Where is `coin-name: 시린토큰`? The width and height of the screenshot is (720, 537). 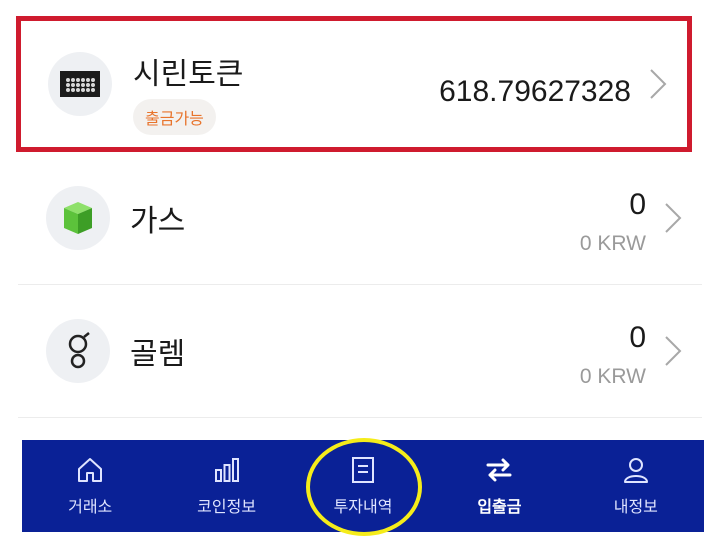
coin-name: 시린토큰 is located at coordinates (188, 74).